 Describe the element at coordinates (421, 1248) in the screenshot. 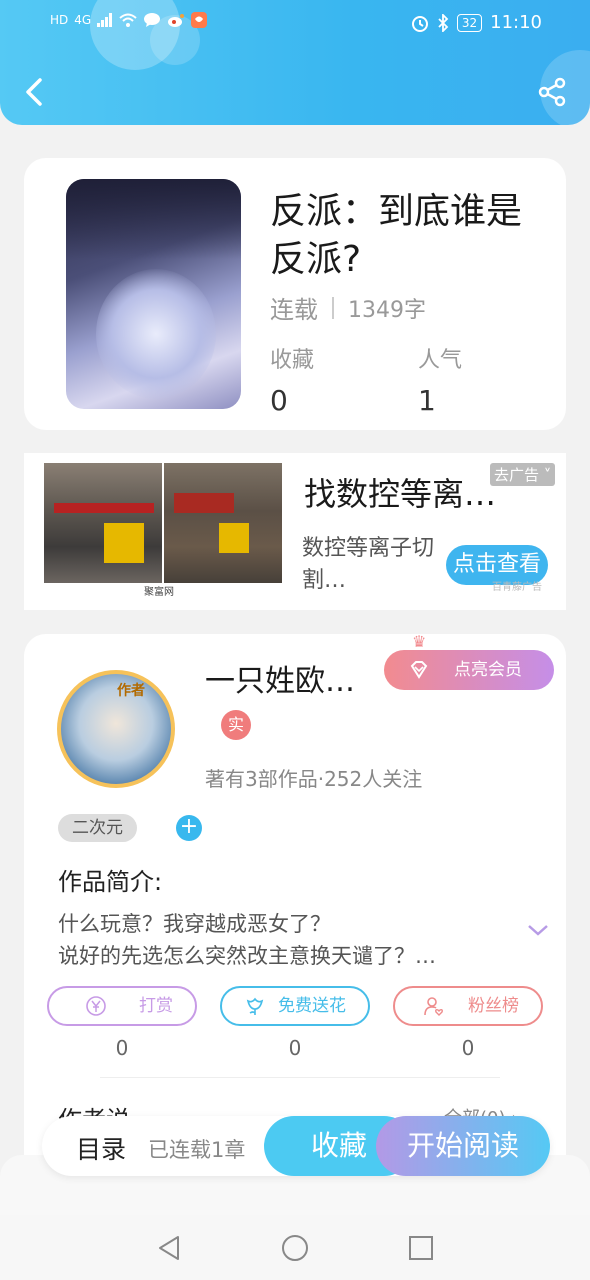

I see `nav-recents-icon` at that location.